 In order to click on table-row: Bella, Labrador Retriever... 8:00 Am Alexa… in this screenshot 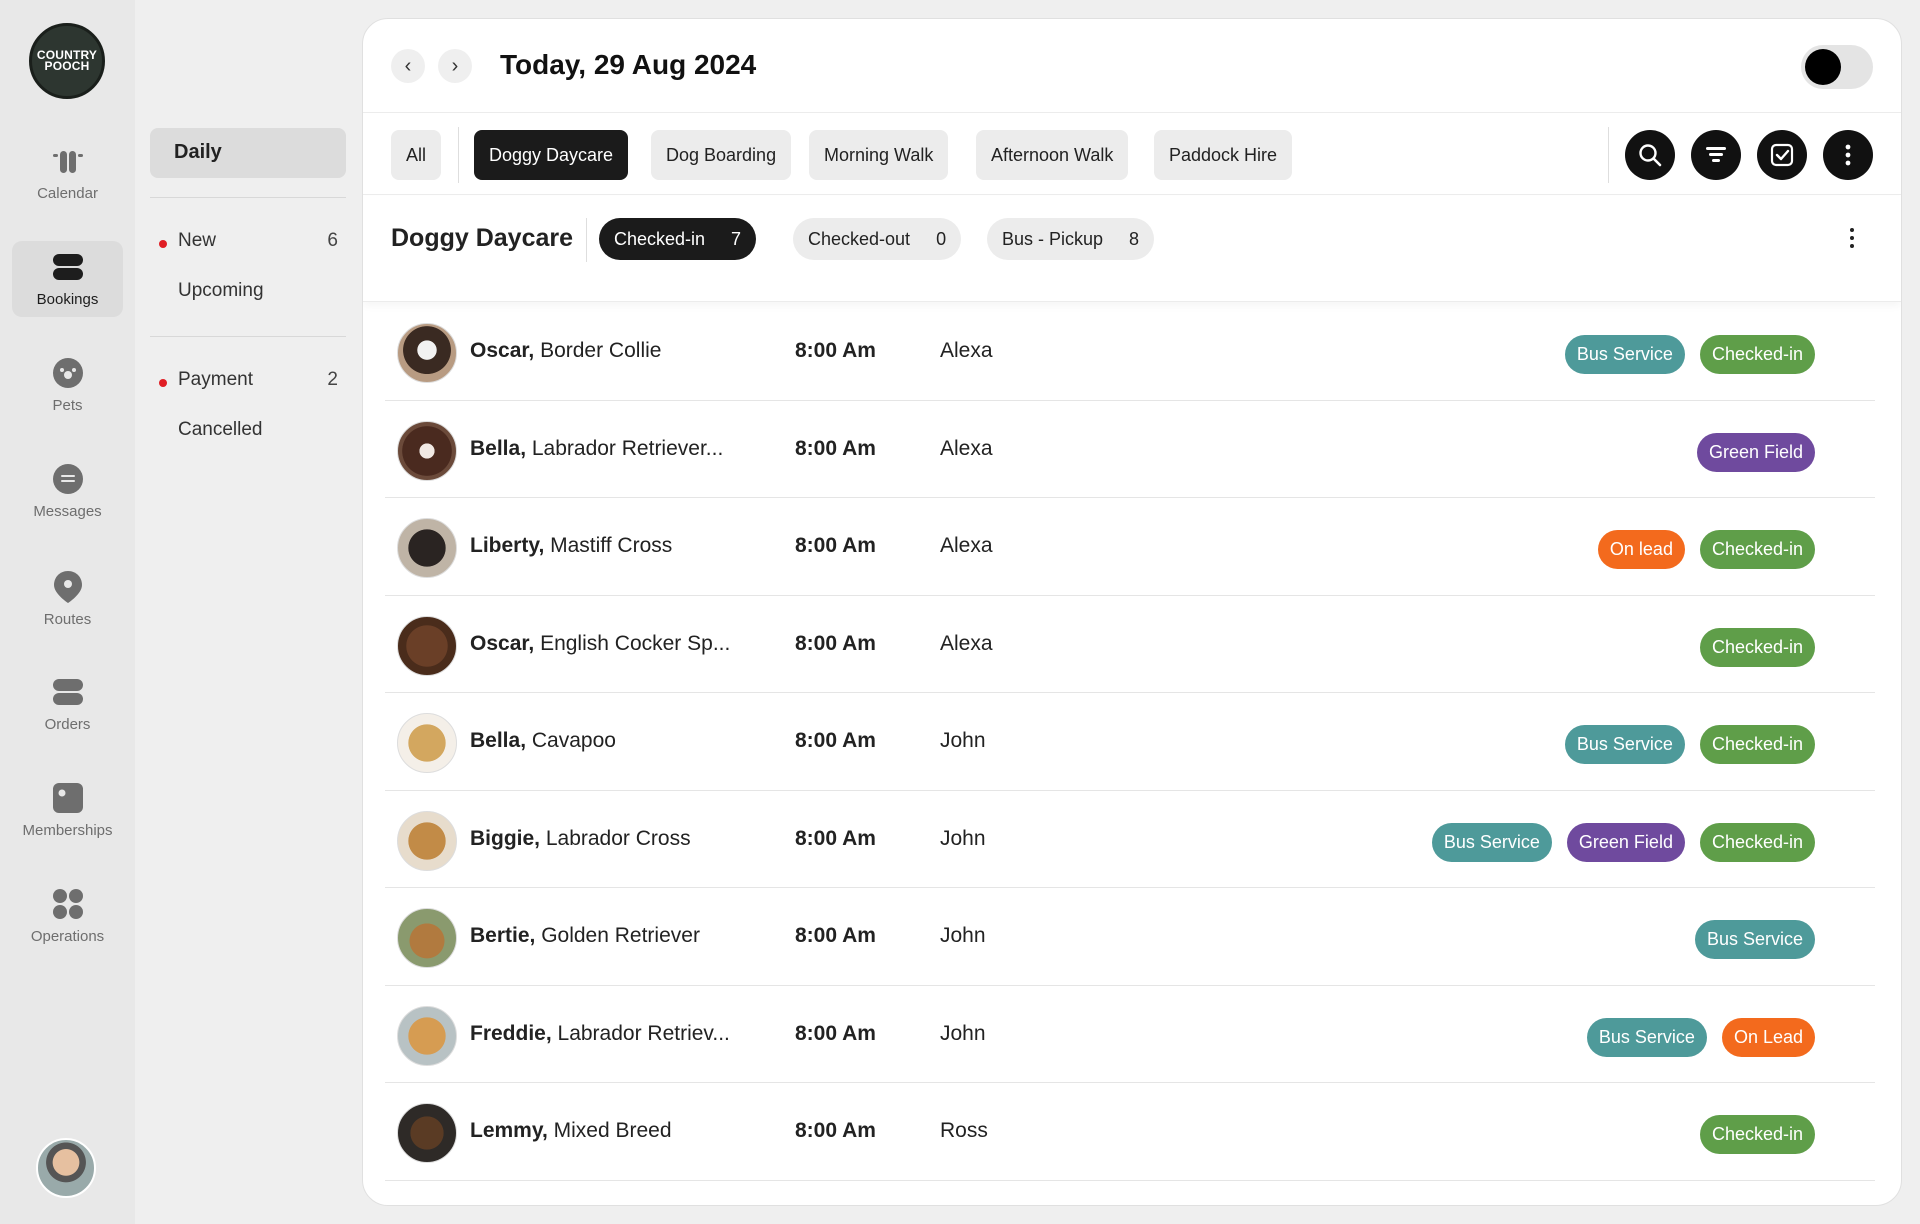, I will do `click(1130, 449)`.